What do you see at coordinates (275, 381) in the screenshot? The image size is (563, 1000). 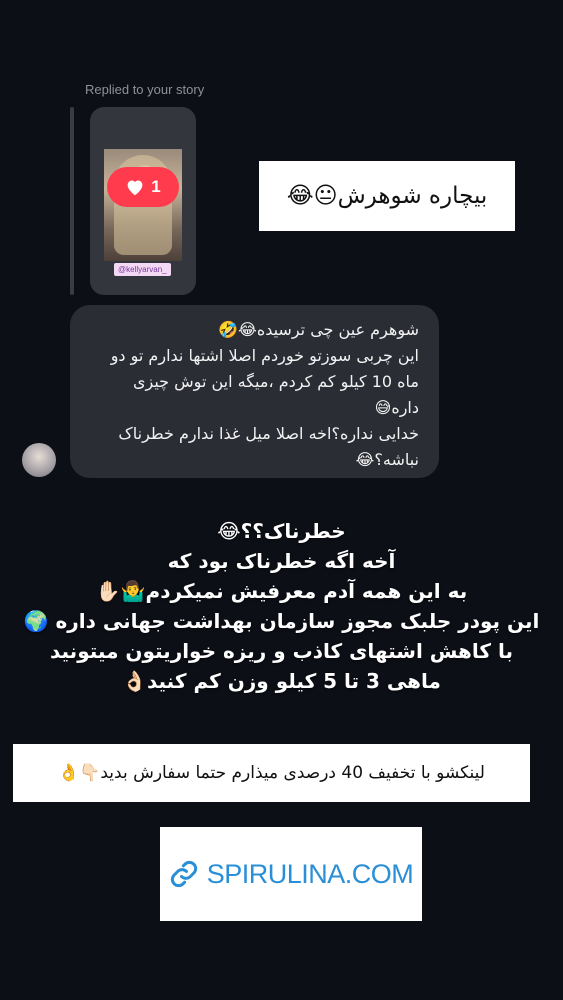 I see `message-line: ماه 10 کیلو کم کردم ،میگه این توش چیزی` at bounding box center [275, 381].